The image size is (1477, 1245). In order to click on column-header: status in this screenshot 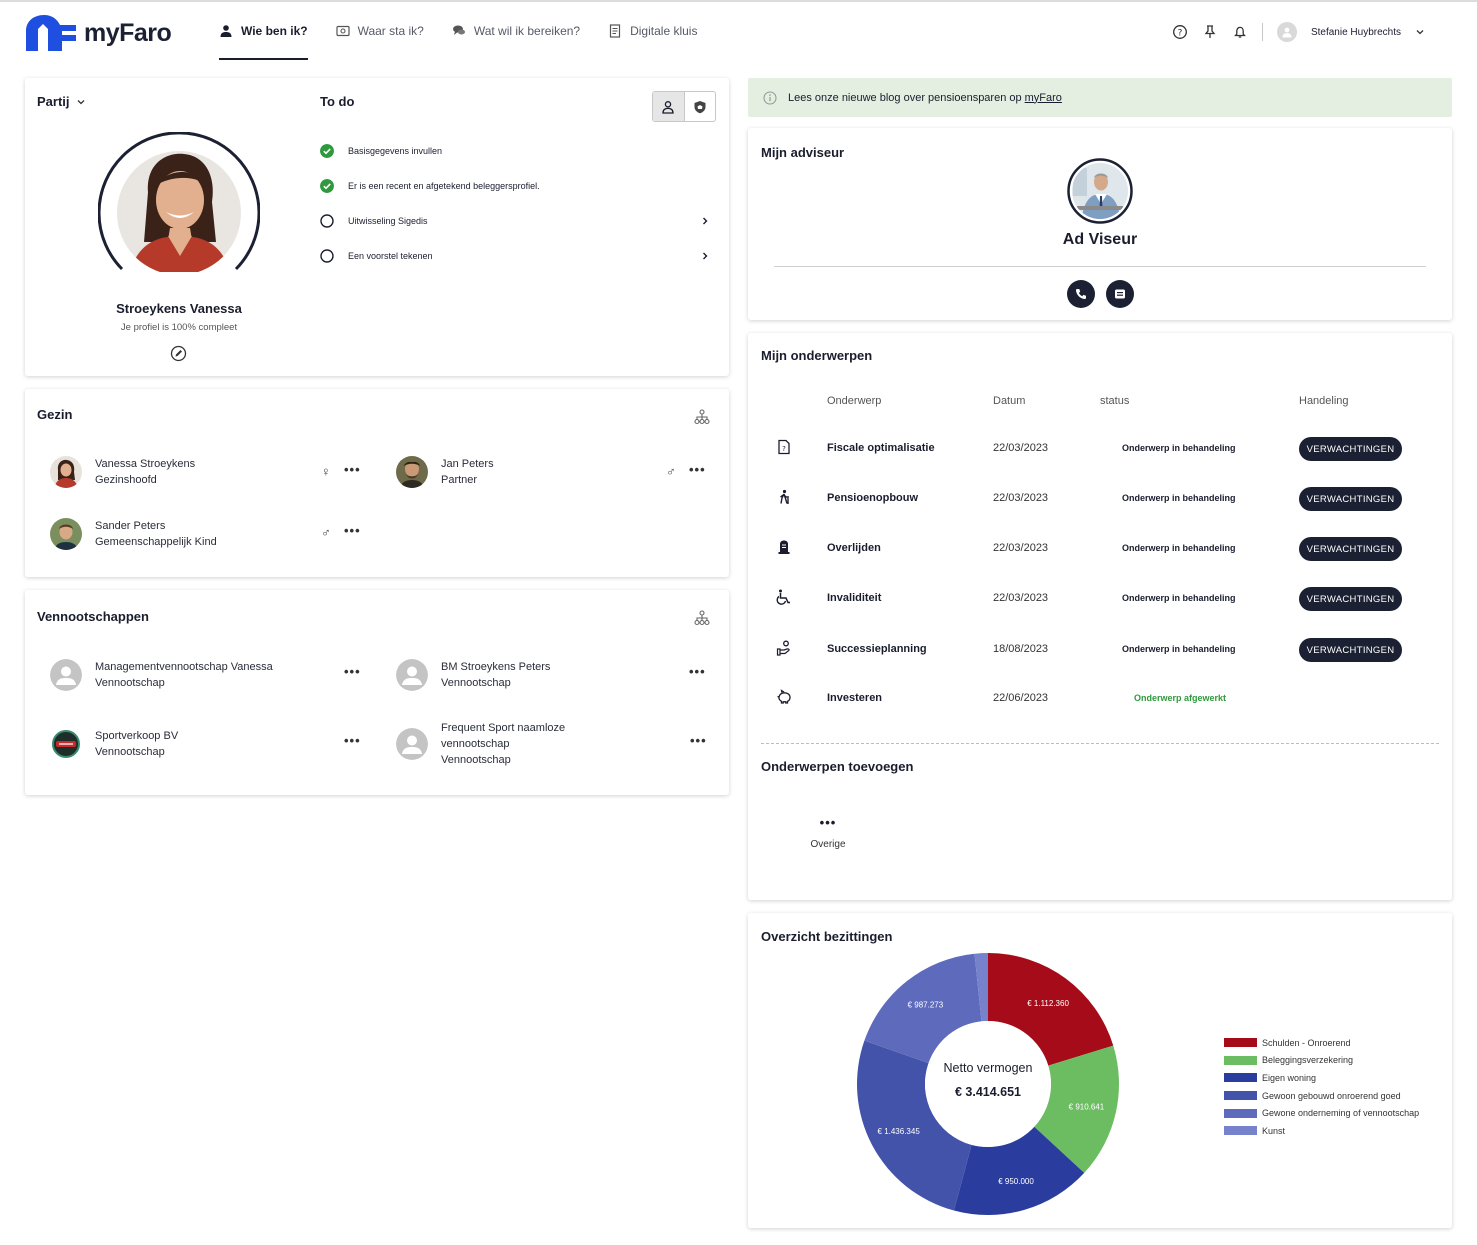, I will do `click(1115, 401)`.